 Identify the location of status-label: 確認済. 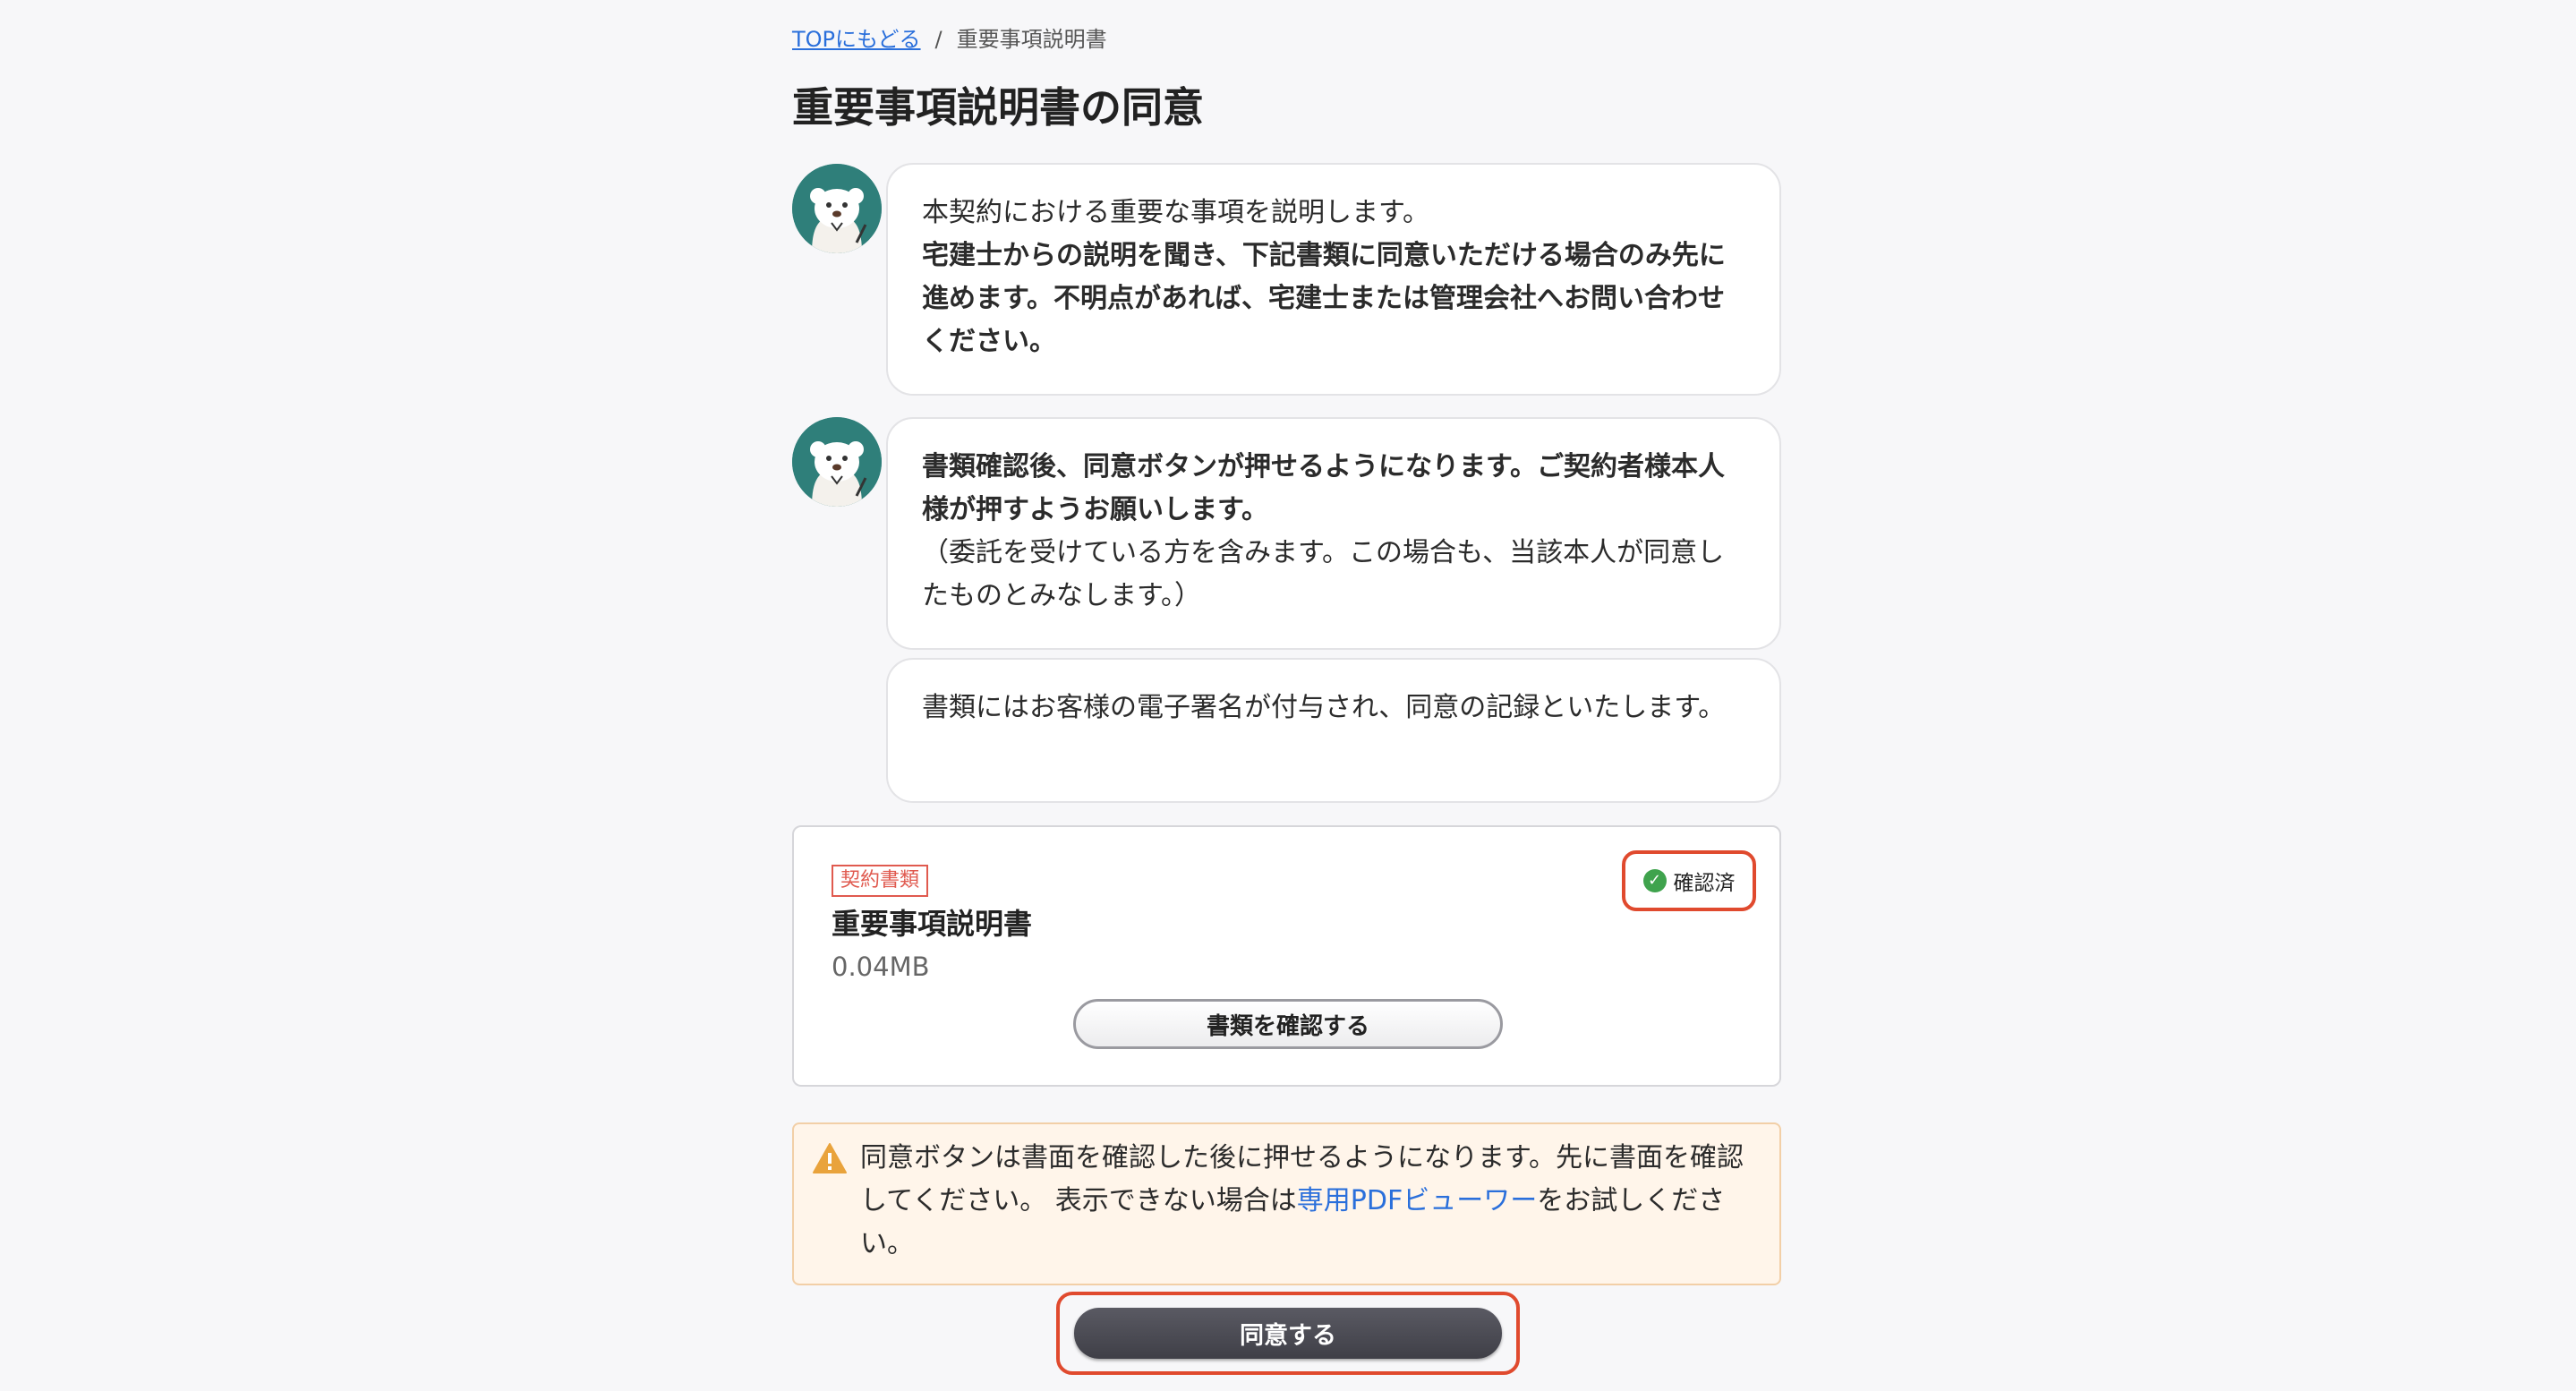
(1704, 884).